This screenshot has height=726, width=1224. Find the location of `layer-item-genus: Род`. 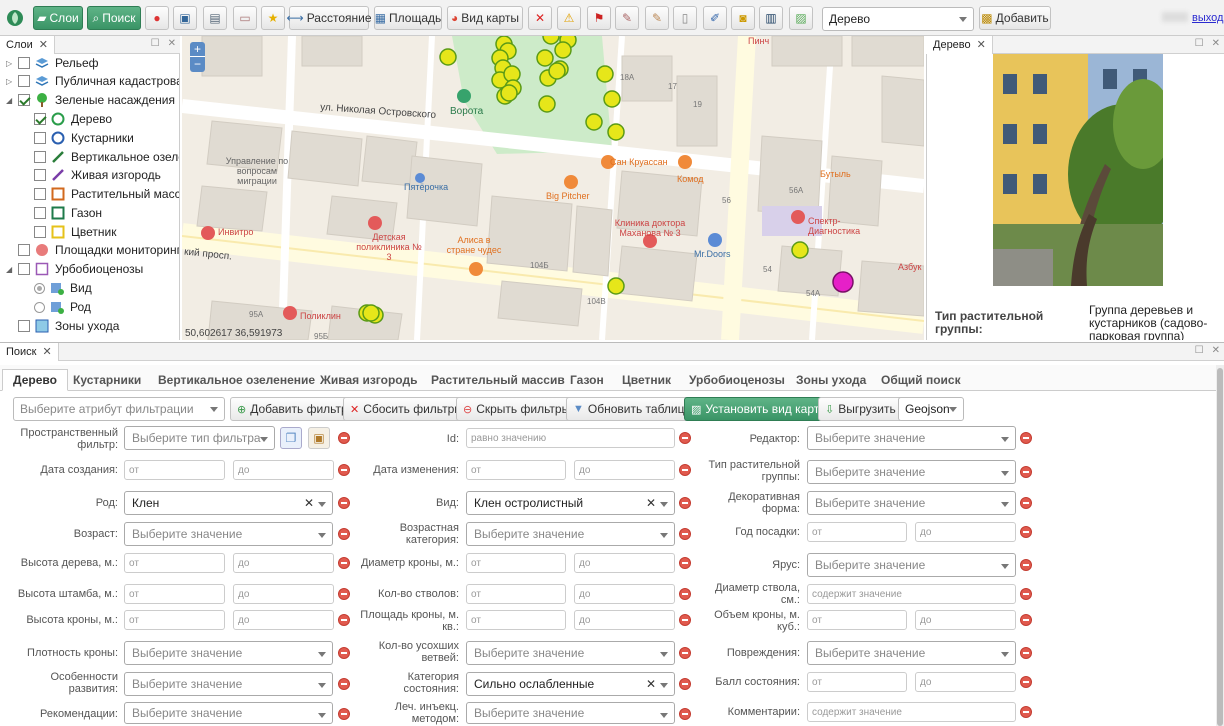

layer-item-genus: Род is located at coordinates (62, 307).